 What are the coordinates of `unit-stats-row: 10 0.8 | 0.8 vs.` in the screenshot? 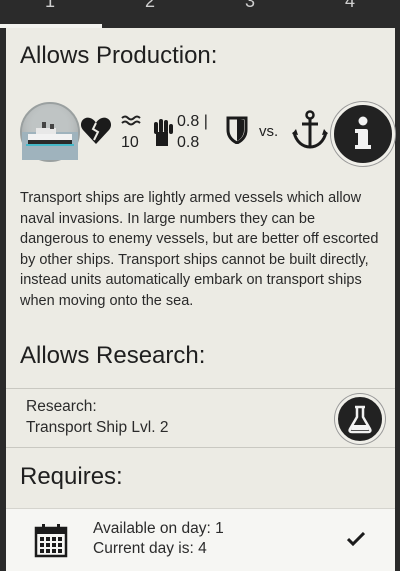 It's located at (200, 133).